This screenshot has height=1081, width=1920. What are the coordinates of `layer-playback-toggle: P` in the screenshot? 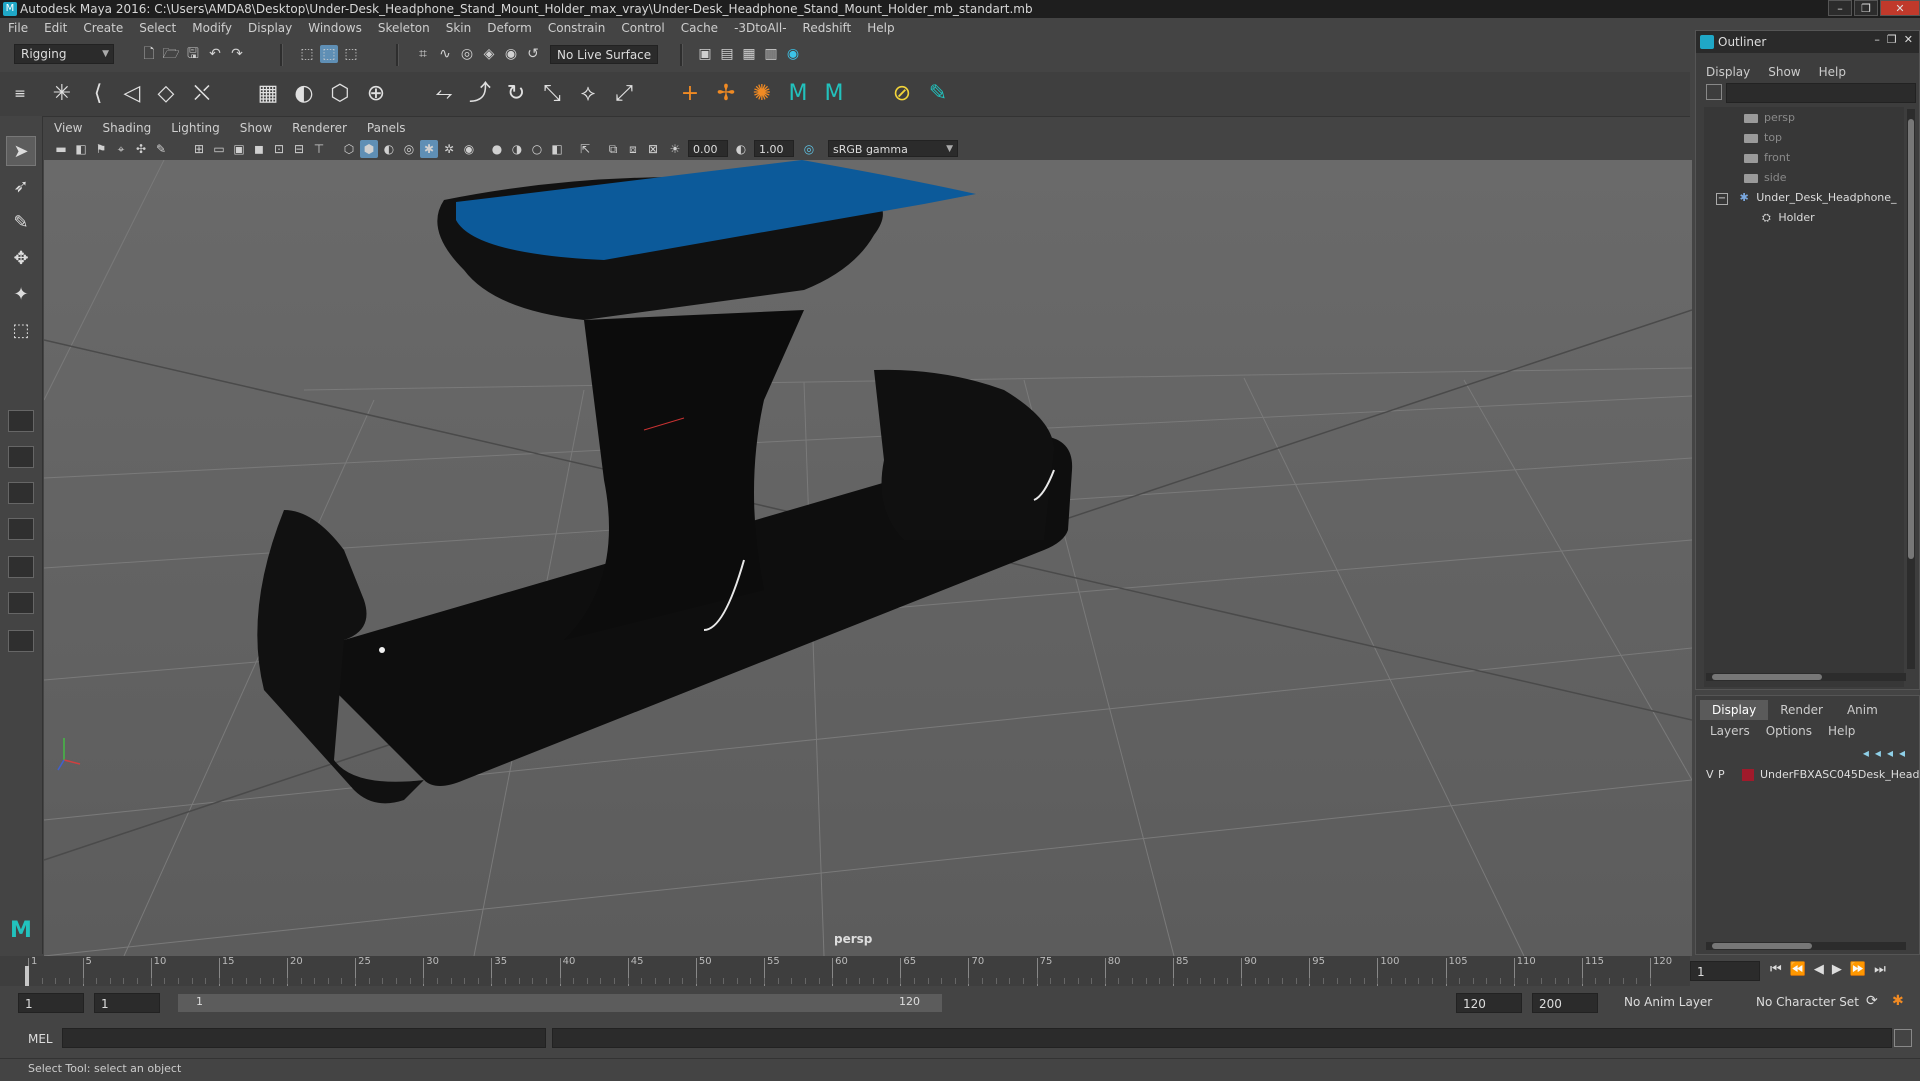 It's located at (1721, 775).